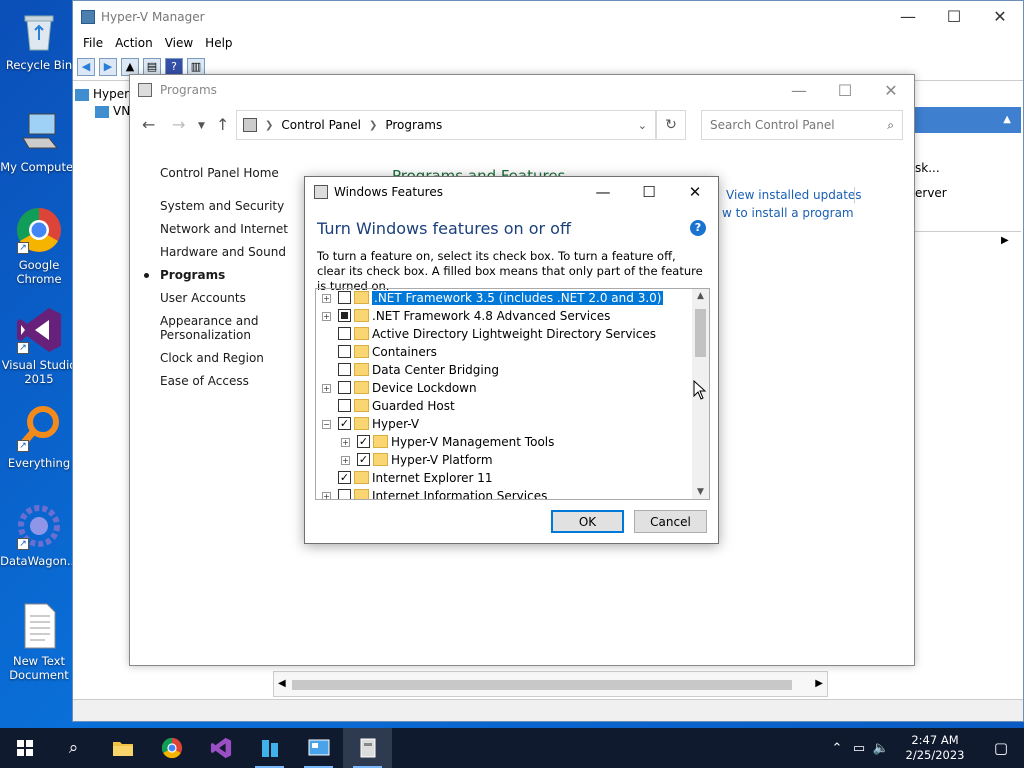 The image size is (1024, 768). Describe the element at coordinates (587, 521) in the screenshot. I see `ok-button: OK` at that location.